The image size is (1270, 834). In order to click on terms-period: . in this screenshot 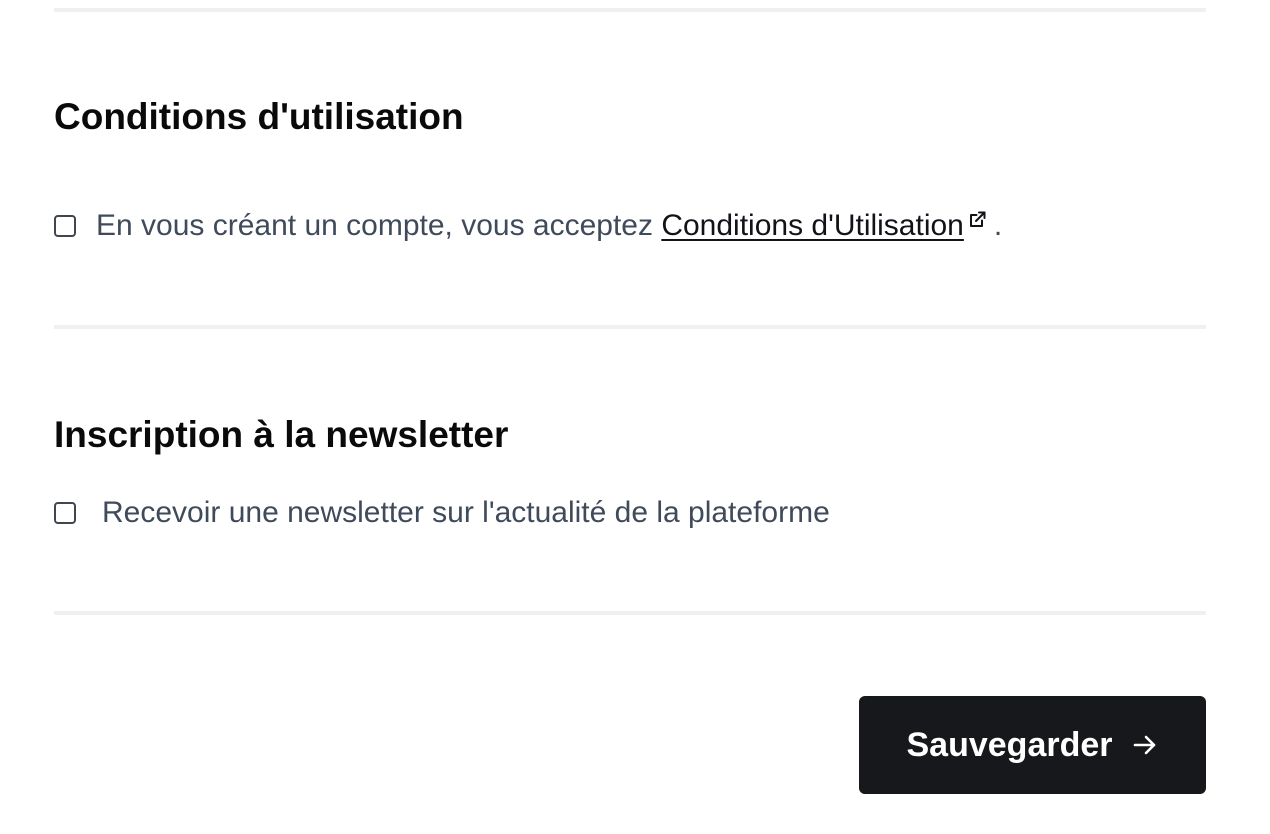, I will do `click(998, 225)`.